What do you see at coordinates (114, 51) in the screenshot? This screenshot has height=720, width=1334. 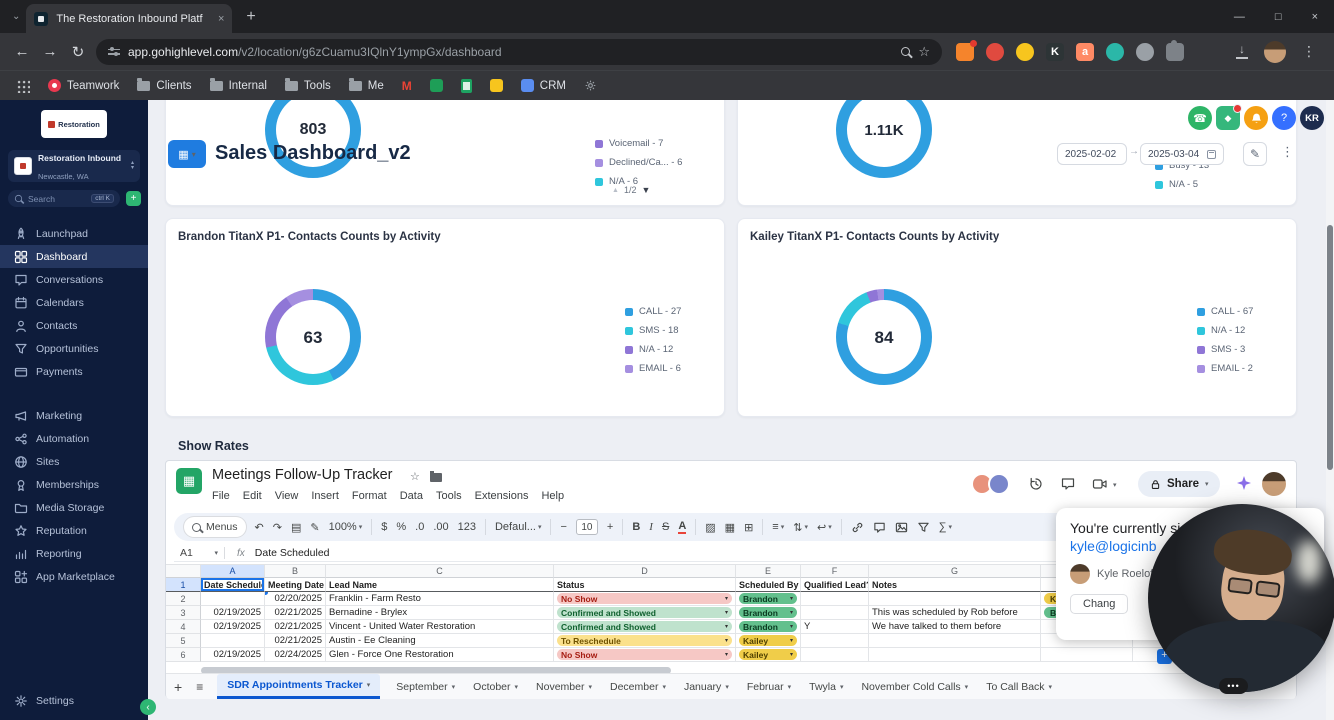 I see `site-info-icon` at bounding box center [114, 51].